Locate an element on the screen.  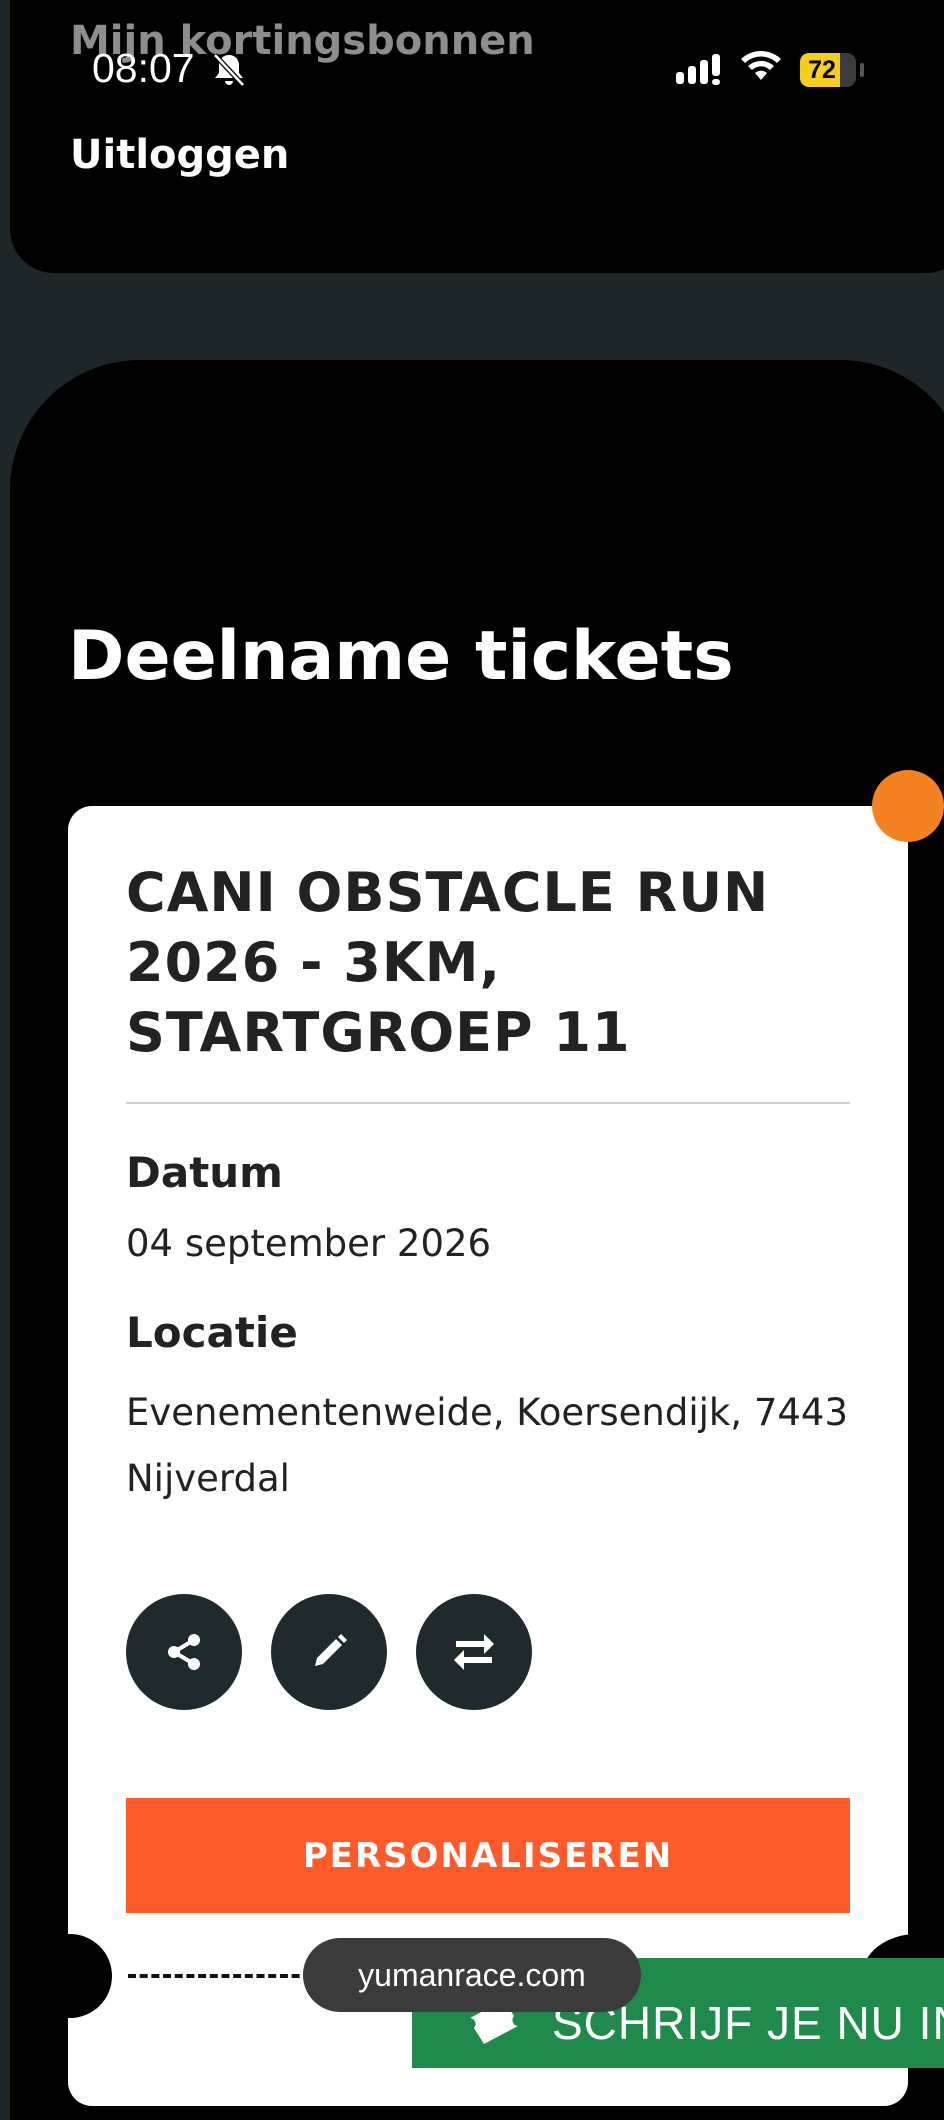
status-time: 08:07 is located at coordinates (143, 68).